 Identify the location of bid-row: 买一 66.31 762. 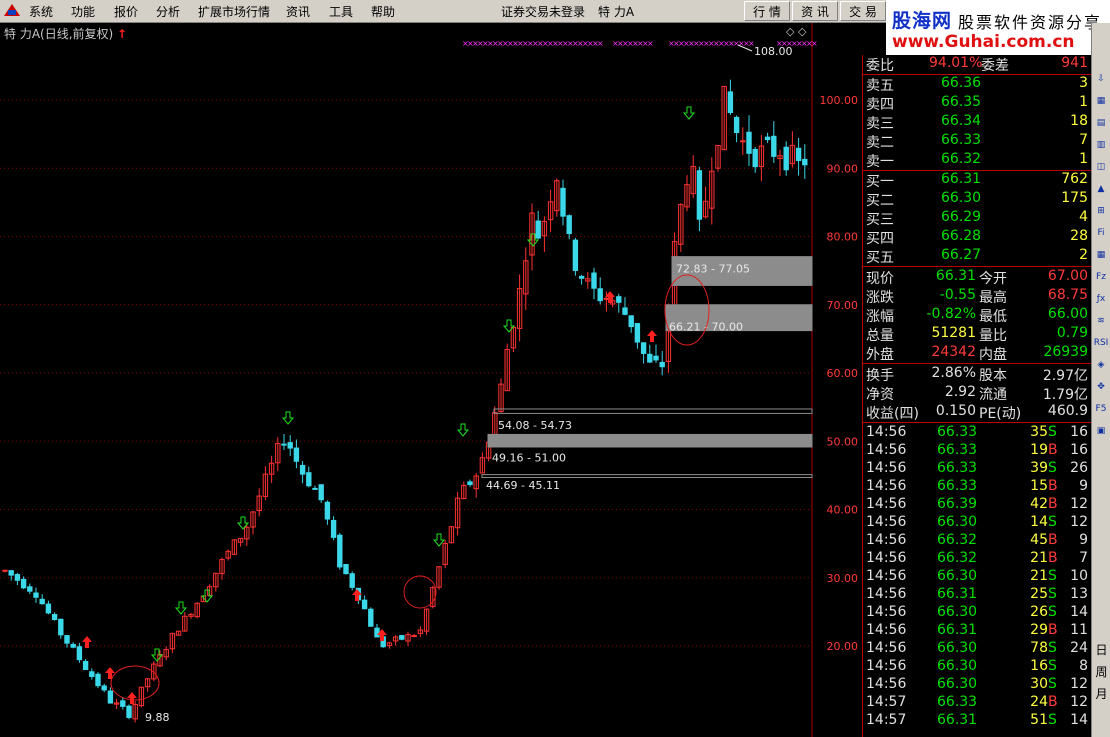
(977, 180).